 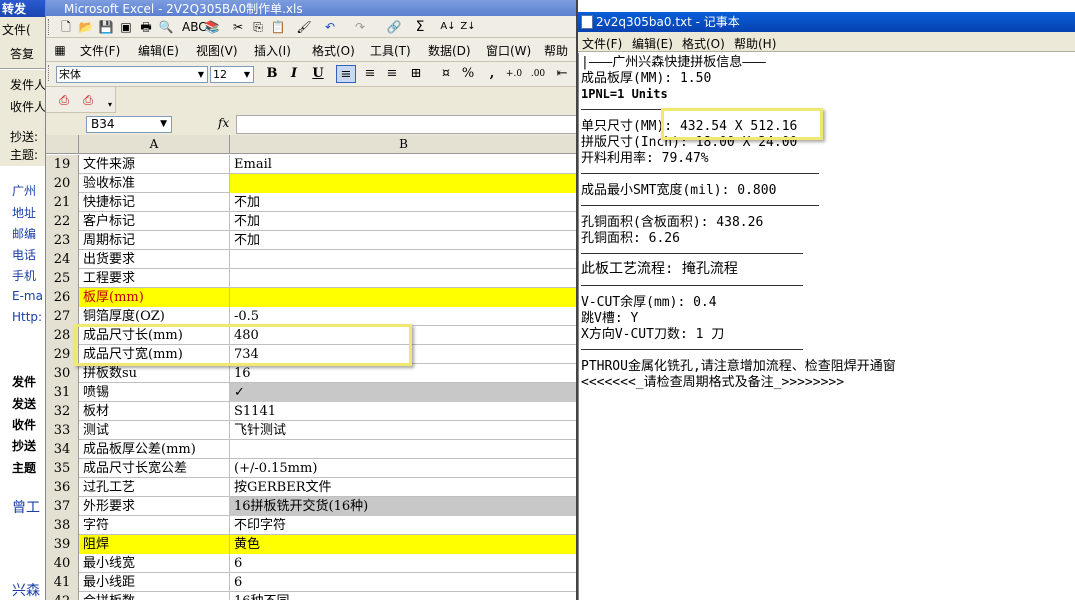 What do you see at coordinates (62, 430) in the screenshot?
I see `row-header: 33` at bounding box center [62, 430].